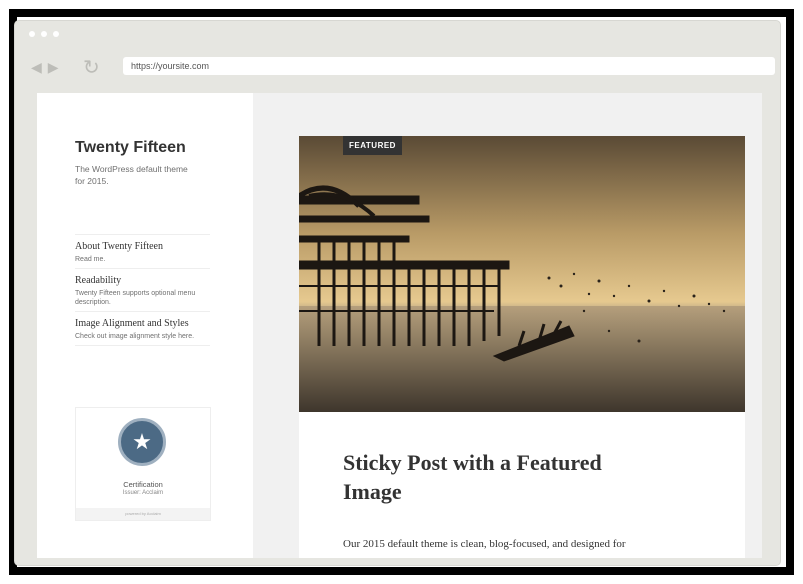  What do you see at coordinates (36, 67) in the screenshot?
I see `back-arrow-icon: ◀` at bounding box center [36, 67].